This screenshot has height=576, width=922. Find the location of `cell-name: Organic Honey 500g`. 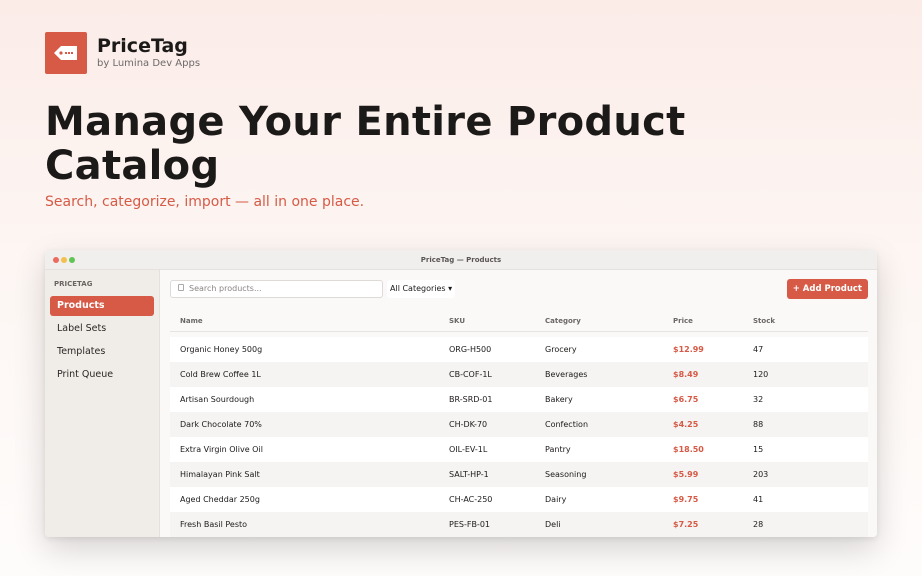

cell-name: Organic Honey 500g is located at coordinates (221, 349).